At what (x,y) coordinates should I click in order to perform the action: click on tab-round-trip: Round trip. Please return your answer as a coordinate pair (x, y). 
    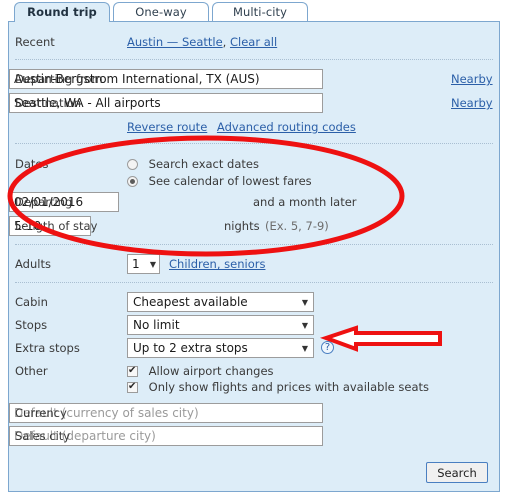
    Looking at the image, I should click on (62, 12).